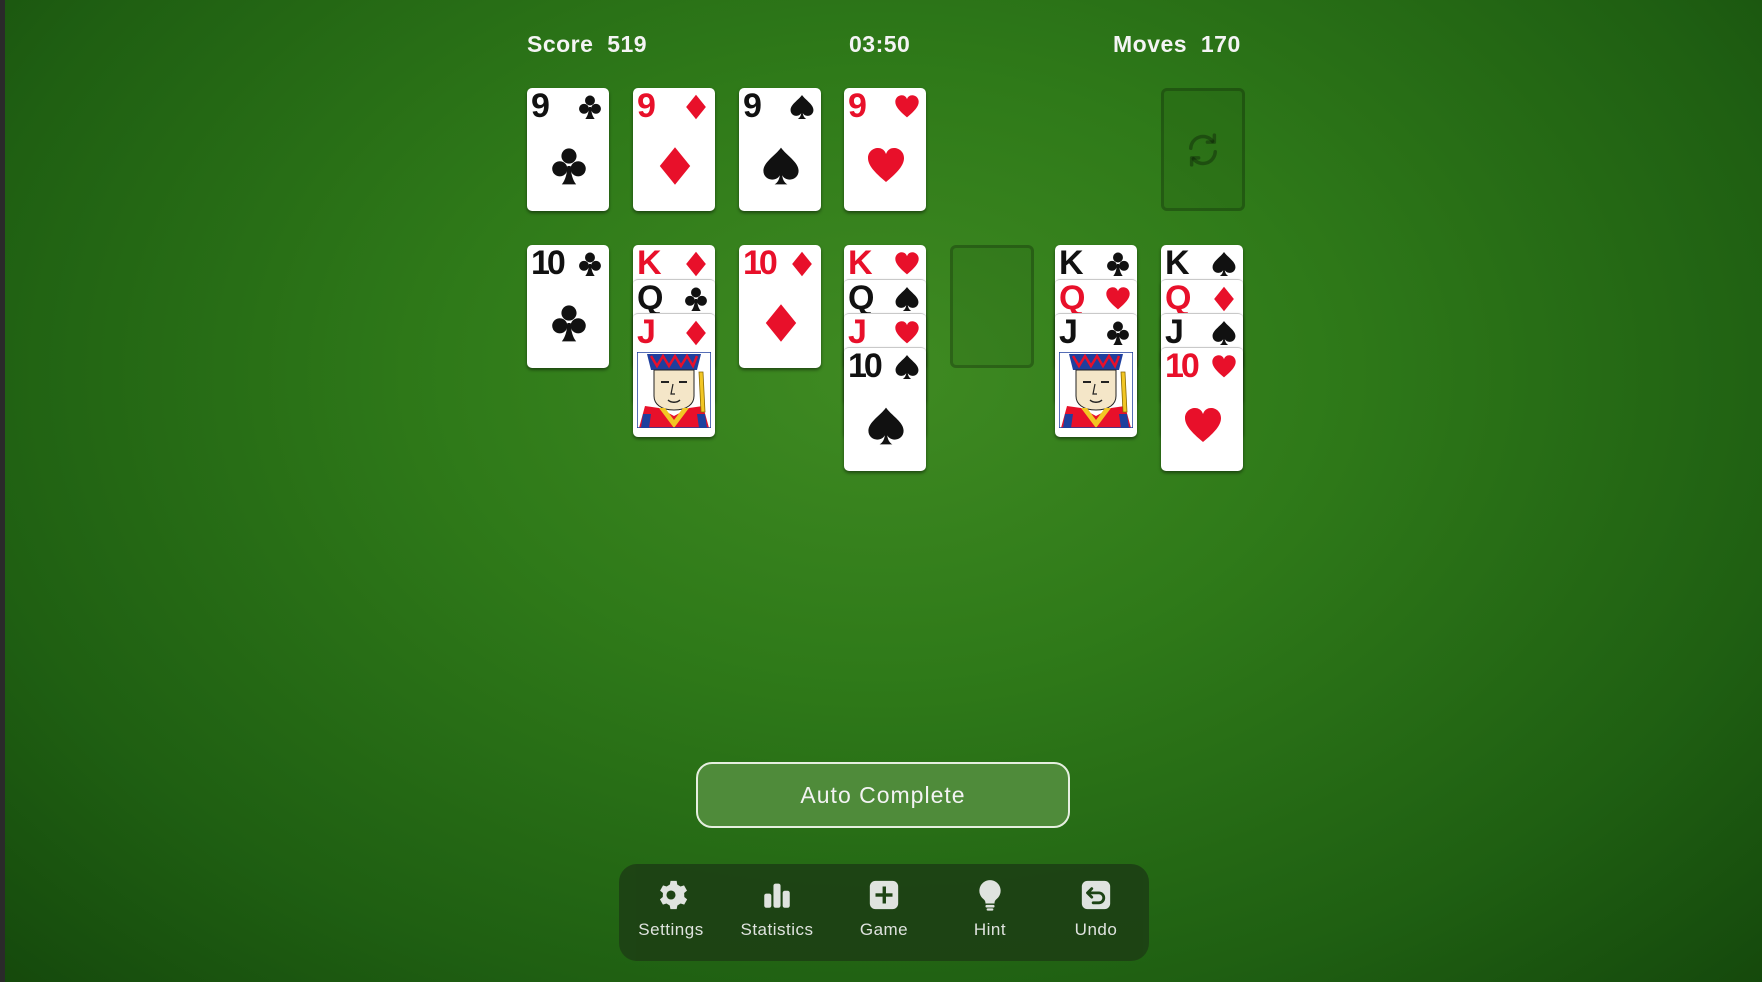  I want to click on foundation-card-clubs: 9, so click(568, 149).